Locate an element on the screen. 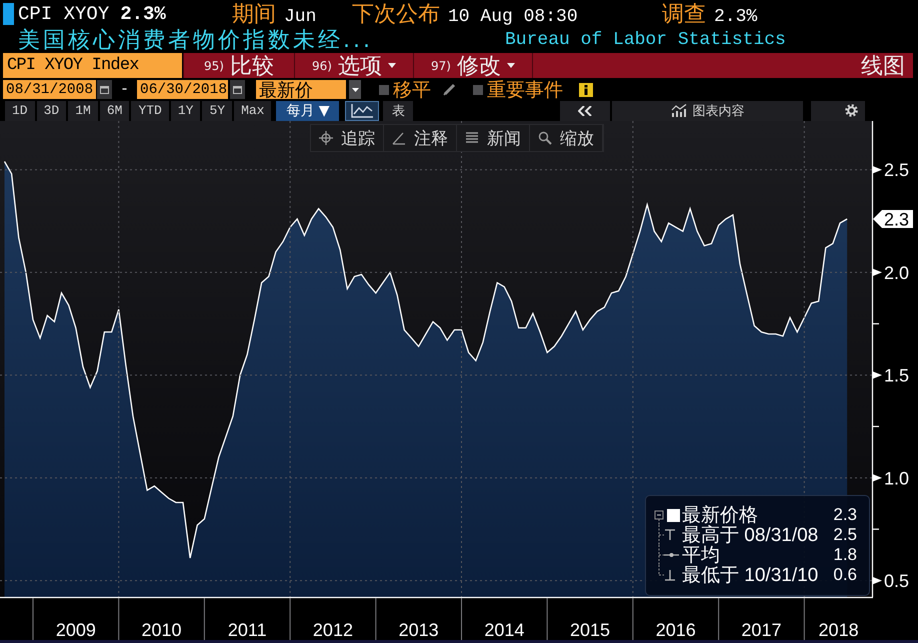  legend-label: 平均 is located at coordinates (701, 555).